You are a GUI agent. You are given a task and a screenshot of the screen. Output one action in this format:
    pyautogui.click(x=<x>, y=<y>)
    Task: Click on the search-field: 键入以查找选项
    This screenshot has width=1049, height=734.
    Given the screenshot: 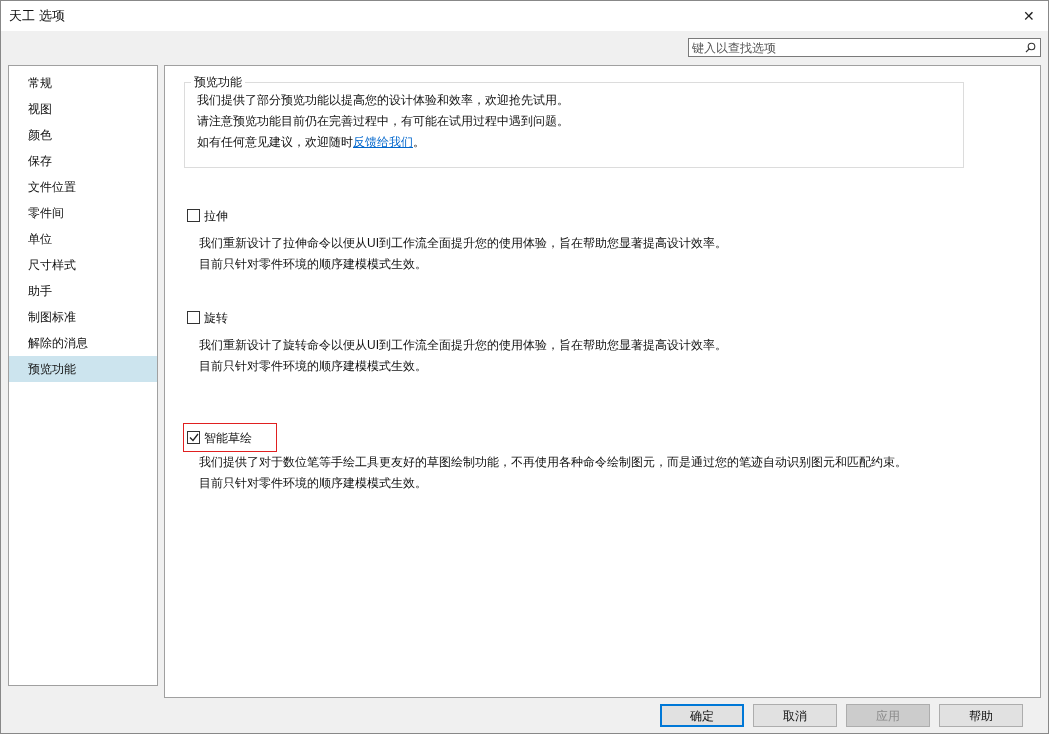 What is the action you would take?
    pyautogui.click(x=864, y=47)
    